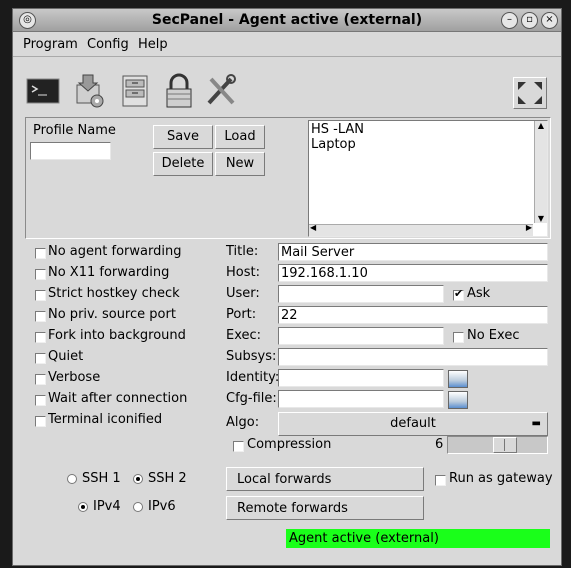  What do you see at coordinates (242, 251) in the screenshot?
I see `title-label: Title:` at bounding box center [242, 251].